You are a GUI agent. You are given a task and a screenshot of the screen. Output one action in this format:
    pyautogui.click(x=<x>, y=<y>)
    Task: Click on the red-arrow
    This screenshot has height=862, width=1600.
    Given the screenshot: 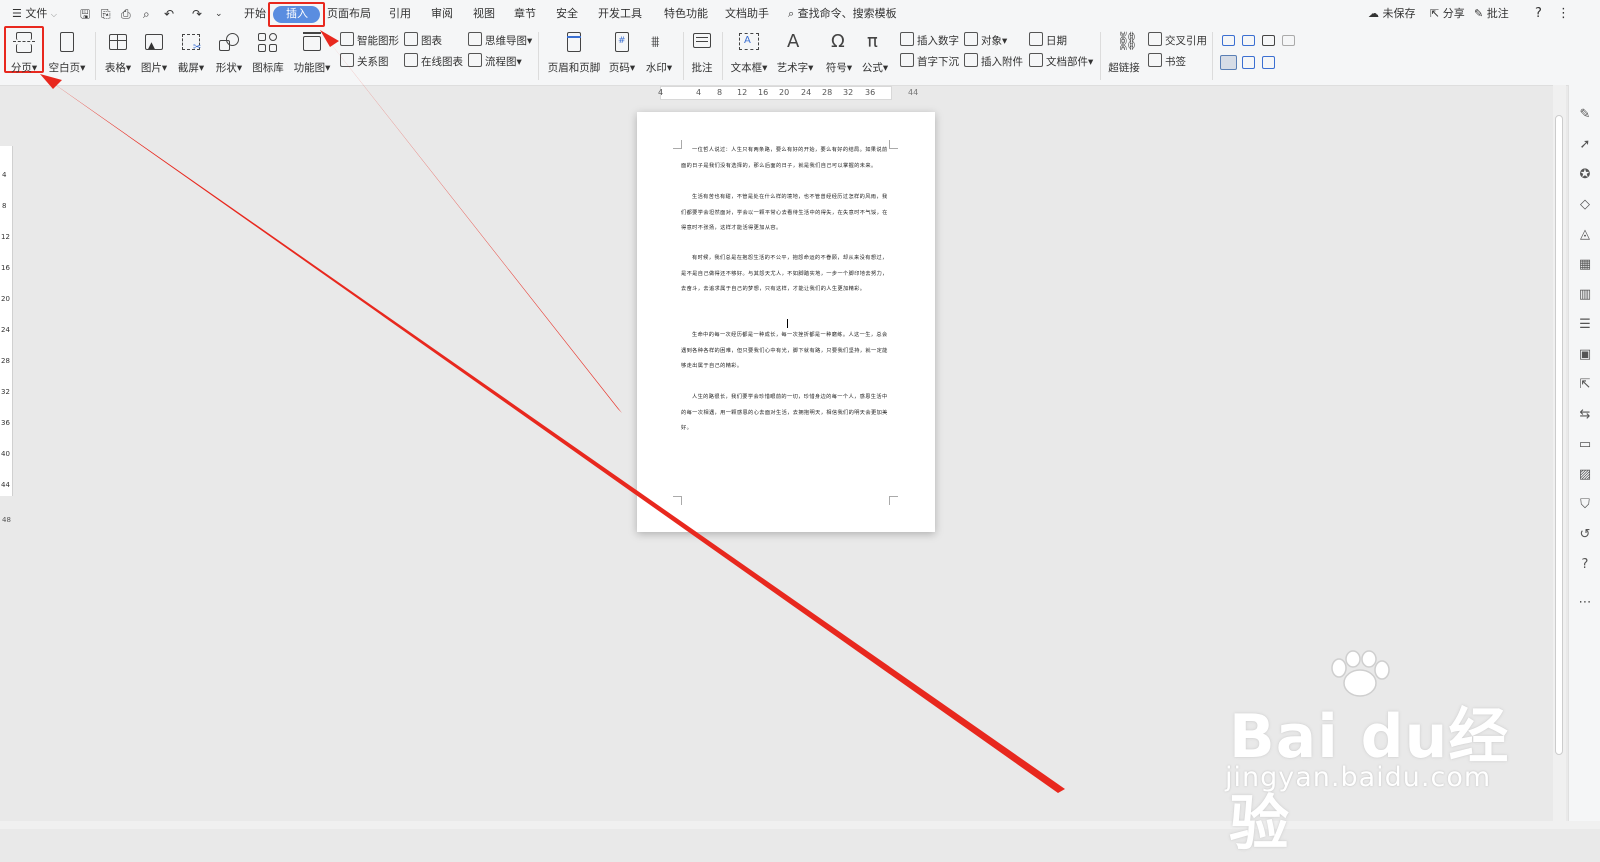 What is the action you would take?
    pyautogui.click(x=471, y=221)
    